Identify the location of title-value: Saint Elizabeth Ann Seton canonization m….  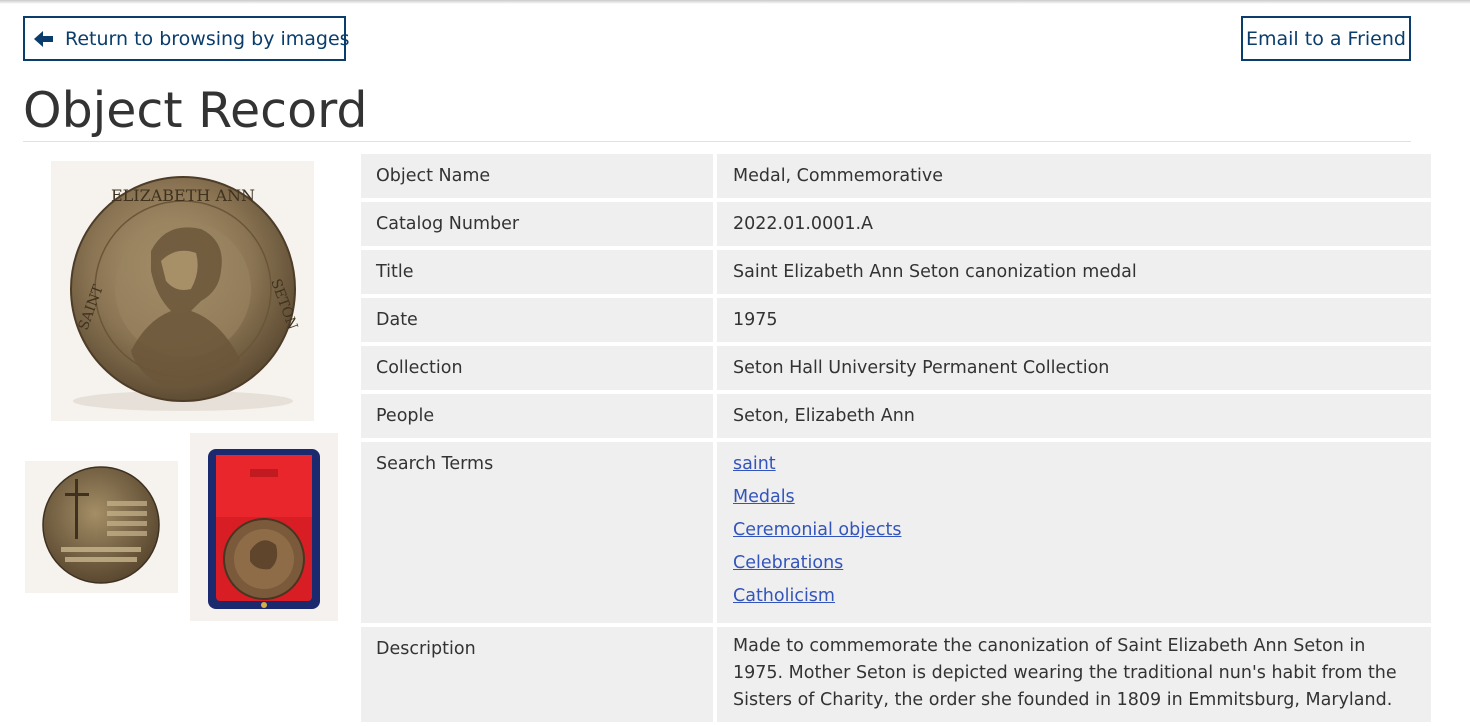
(1074, 272).